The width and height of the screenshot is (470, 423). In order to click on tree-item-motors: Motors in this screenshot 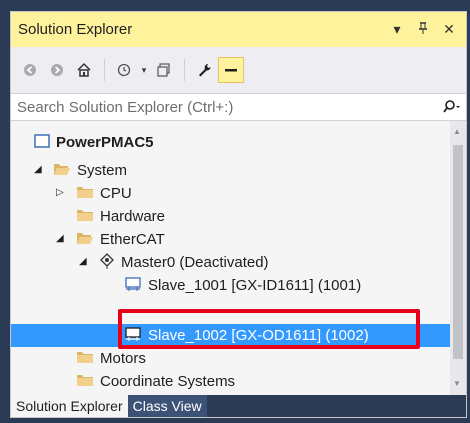, I will do `click(111, 358)`.